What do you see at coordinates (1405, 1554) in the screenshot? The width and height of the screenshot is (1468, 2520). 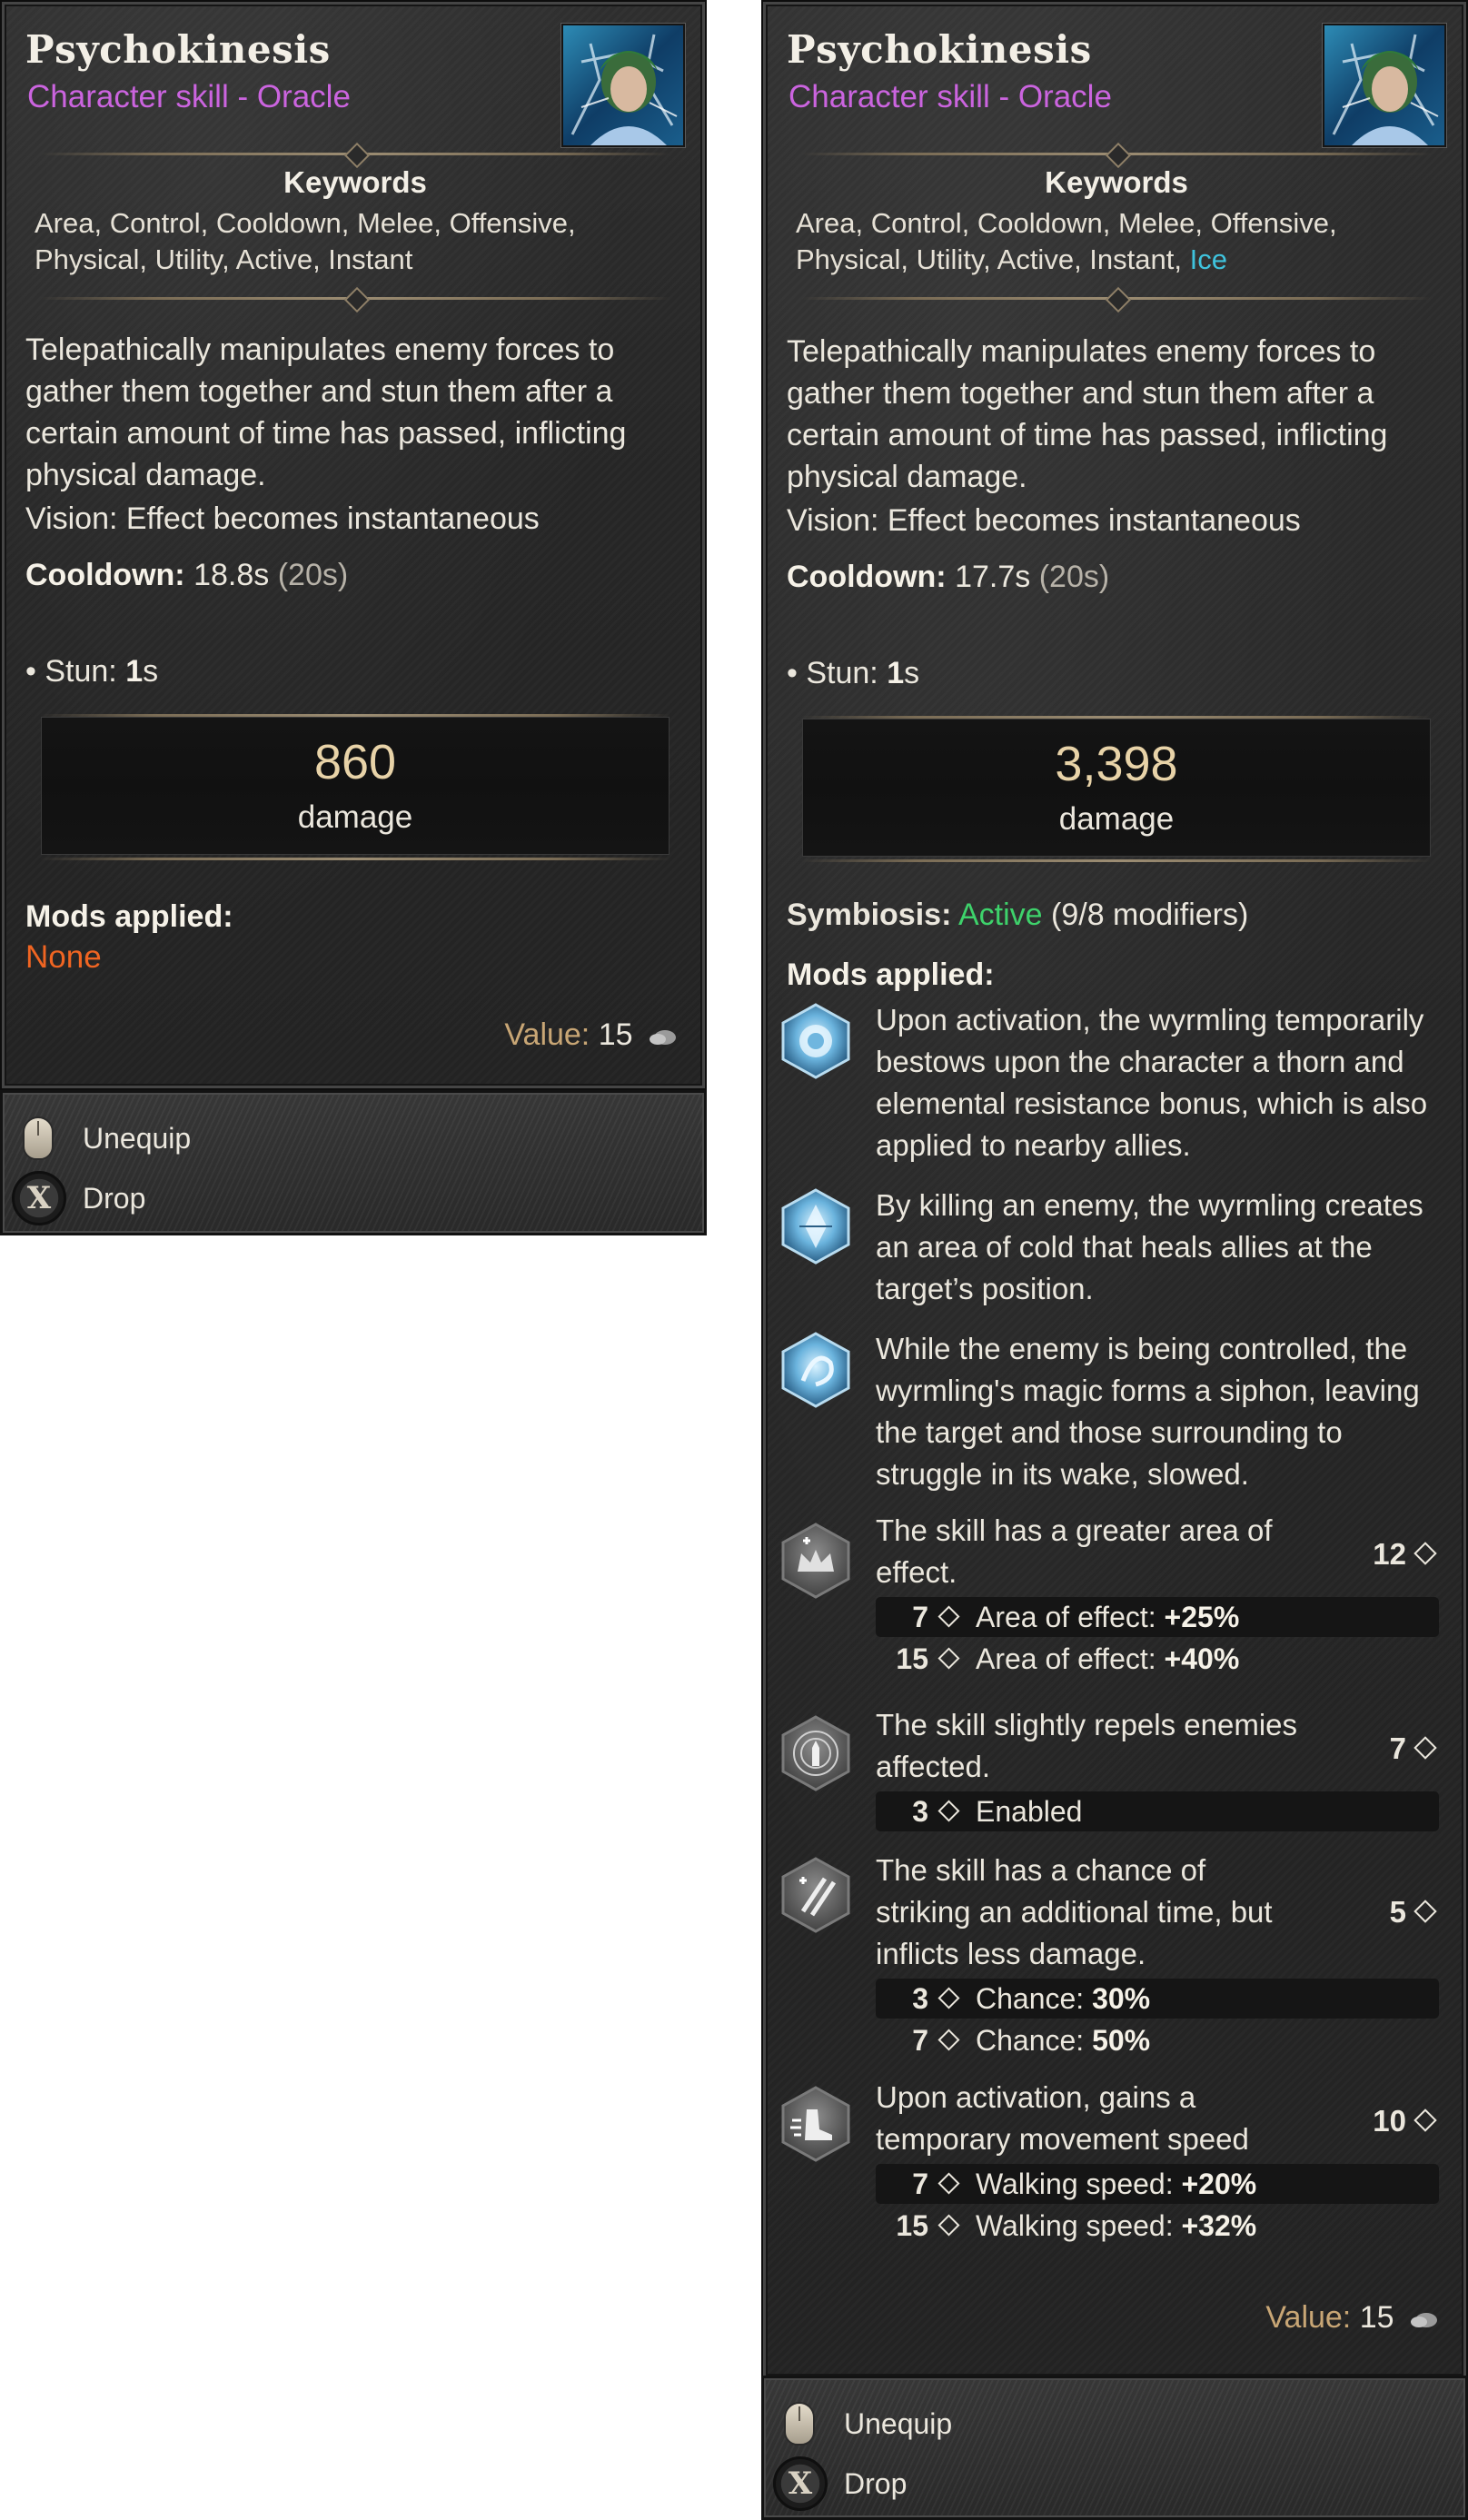 I see `mod-rank: 12` at bounding box center [1405, 1554].